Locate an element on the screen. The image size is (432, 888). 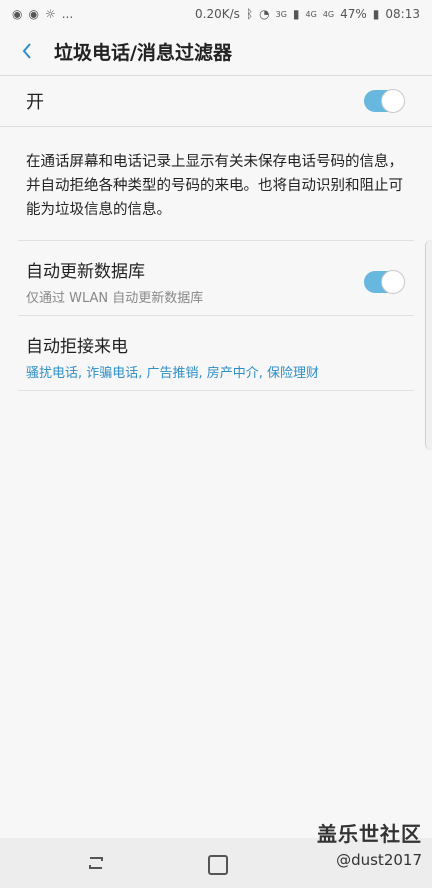
master-toggle is located at coordinates (384, 101).